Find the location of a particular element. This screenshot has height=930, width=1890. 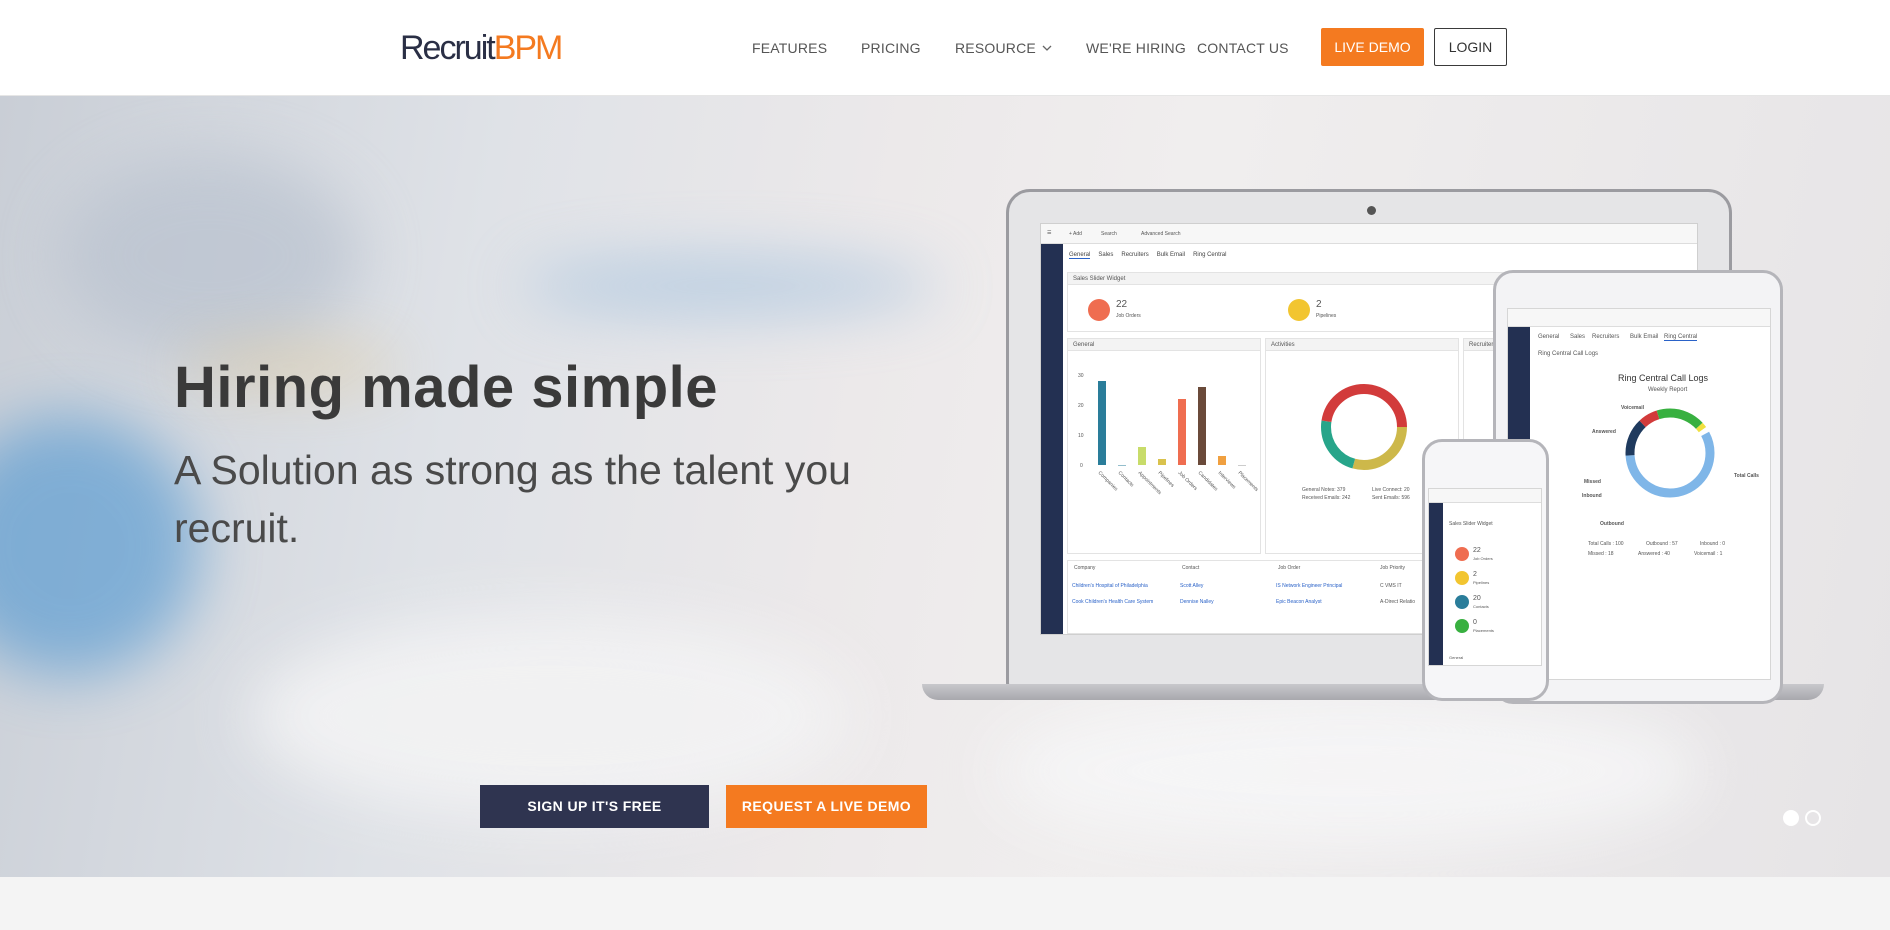

phone-sidebar is located at coordinates (1436, 584).